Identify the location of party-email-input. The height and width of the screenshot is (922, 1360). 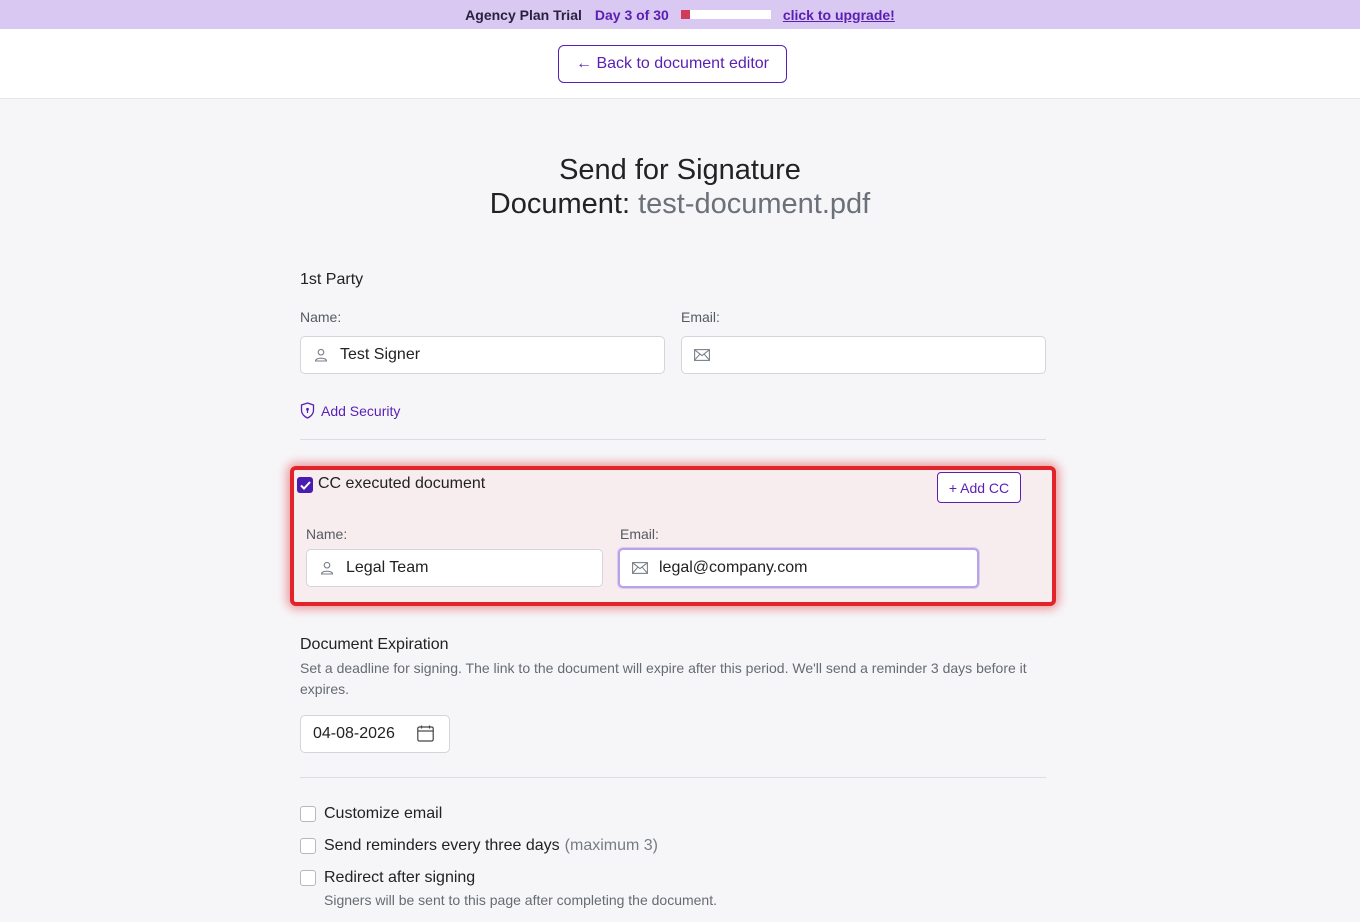
(863, 355).